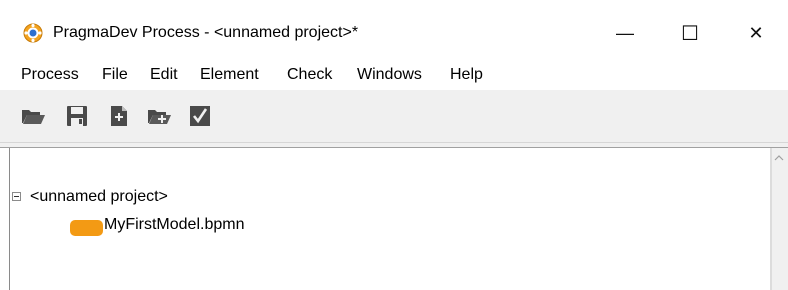 The width and height of the screenshot is (788, 290). Describe the element at coordinates (50, 75) in the screenshot. I see `menu-process: Process` at that location.